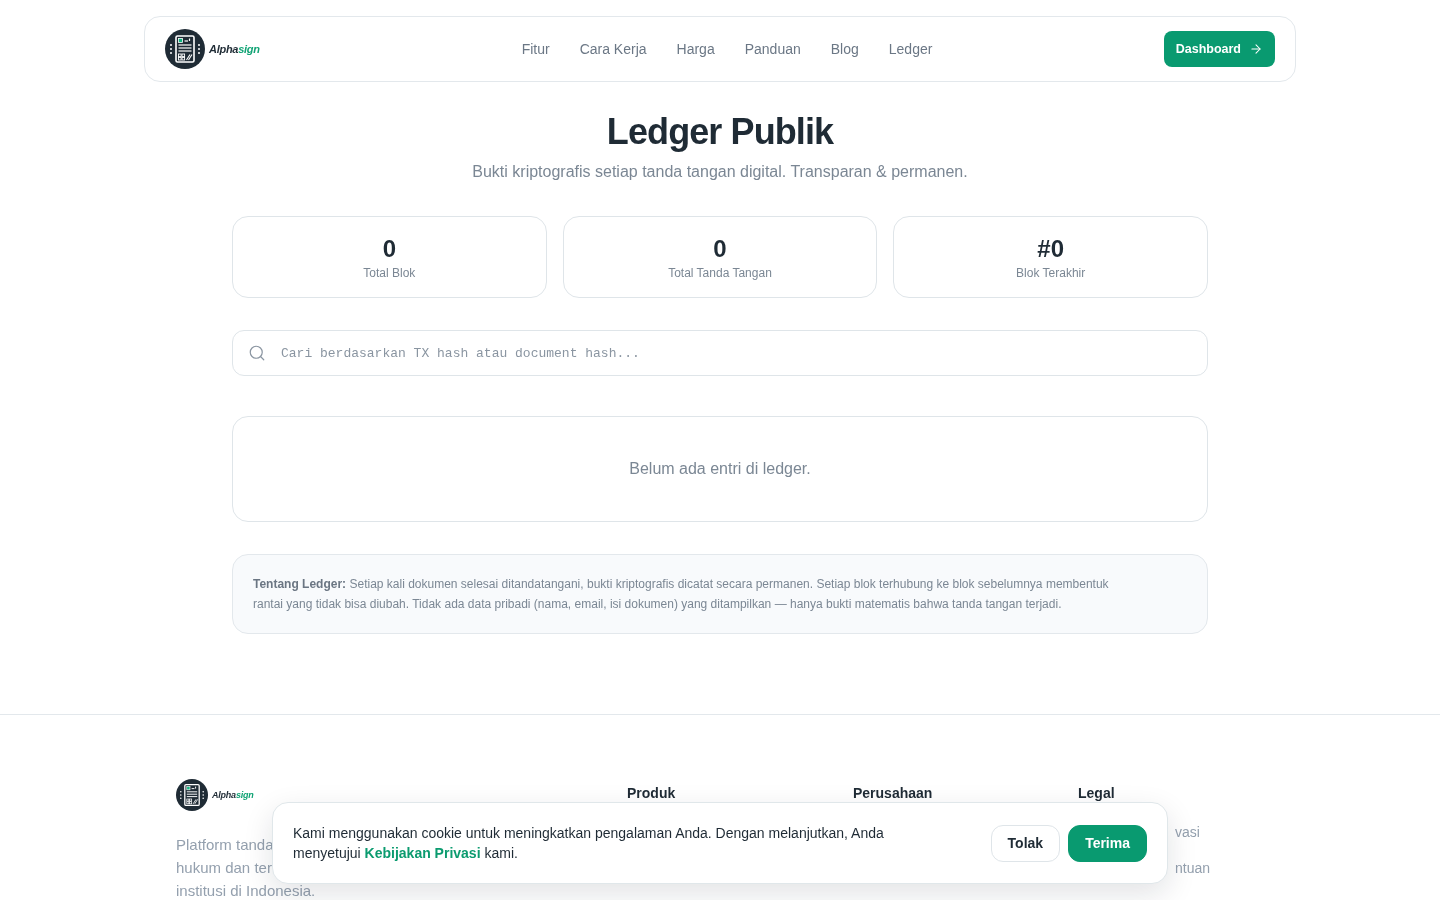 The image size is (1440, 900). Describe the element at coordinates (720, 172) in the screenshot. I see `page-subtitle: Bukti kriptografis setiap tanda tangan digital. Transparan & permanen.` at that location.